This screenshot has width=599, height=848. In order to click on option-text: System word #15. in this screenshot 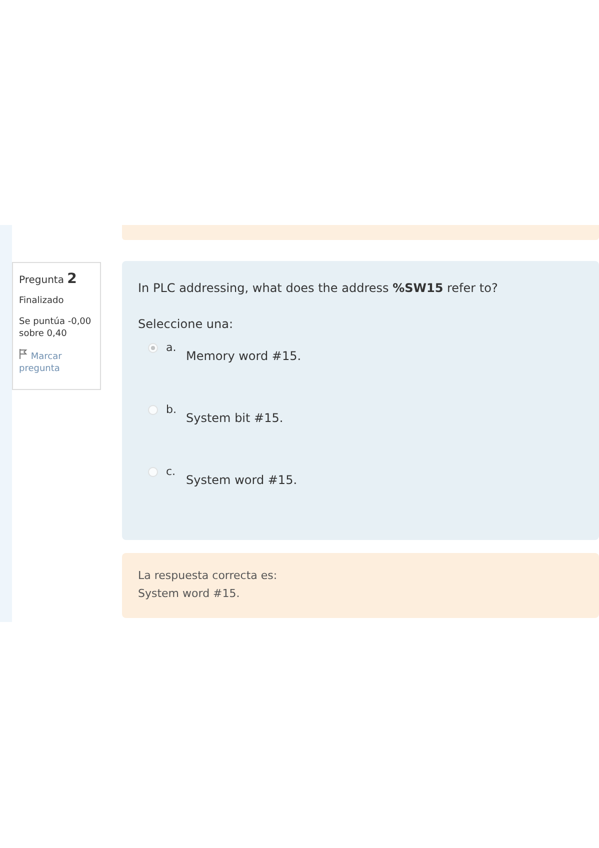, I will do `click(242, 480)`.